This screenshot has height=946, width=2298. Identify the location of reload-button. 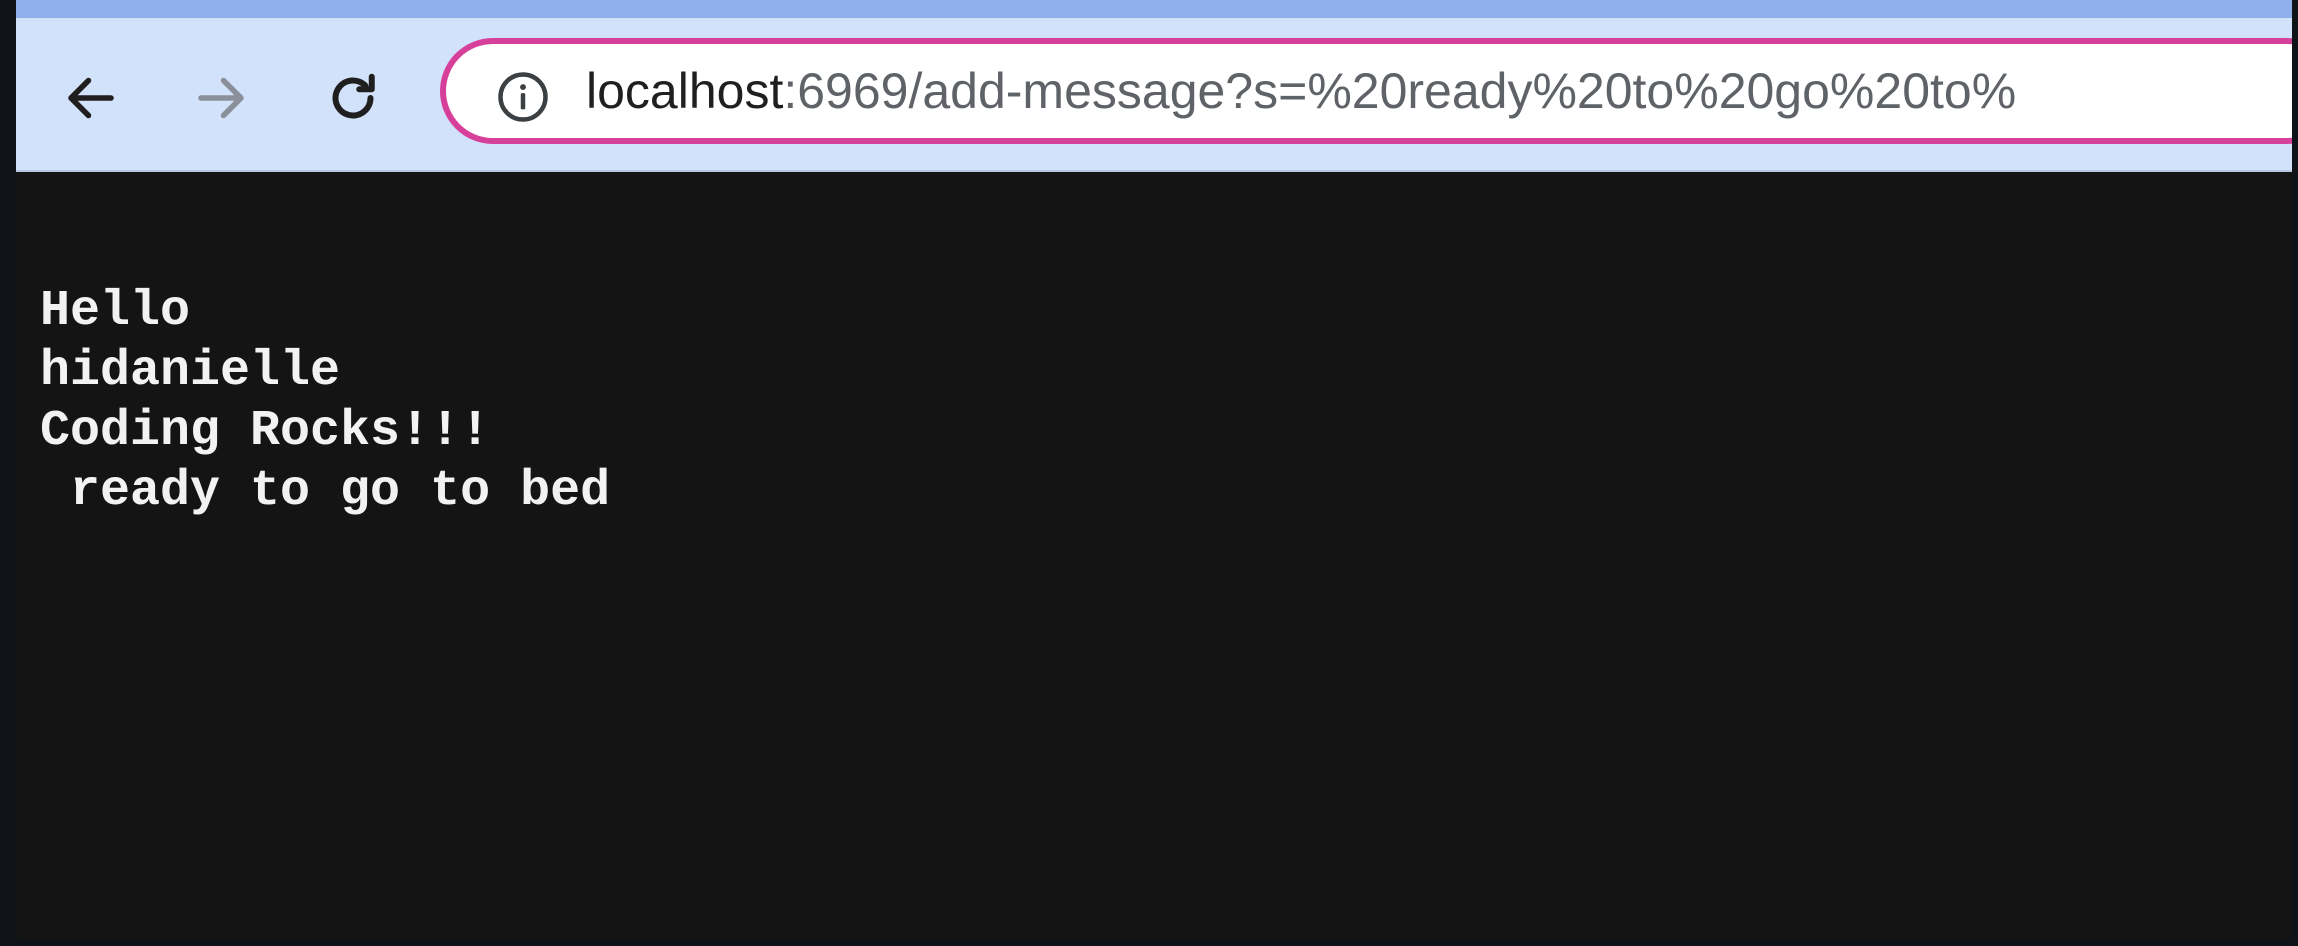
(353, 98).